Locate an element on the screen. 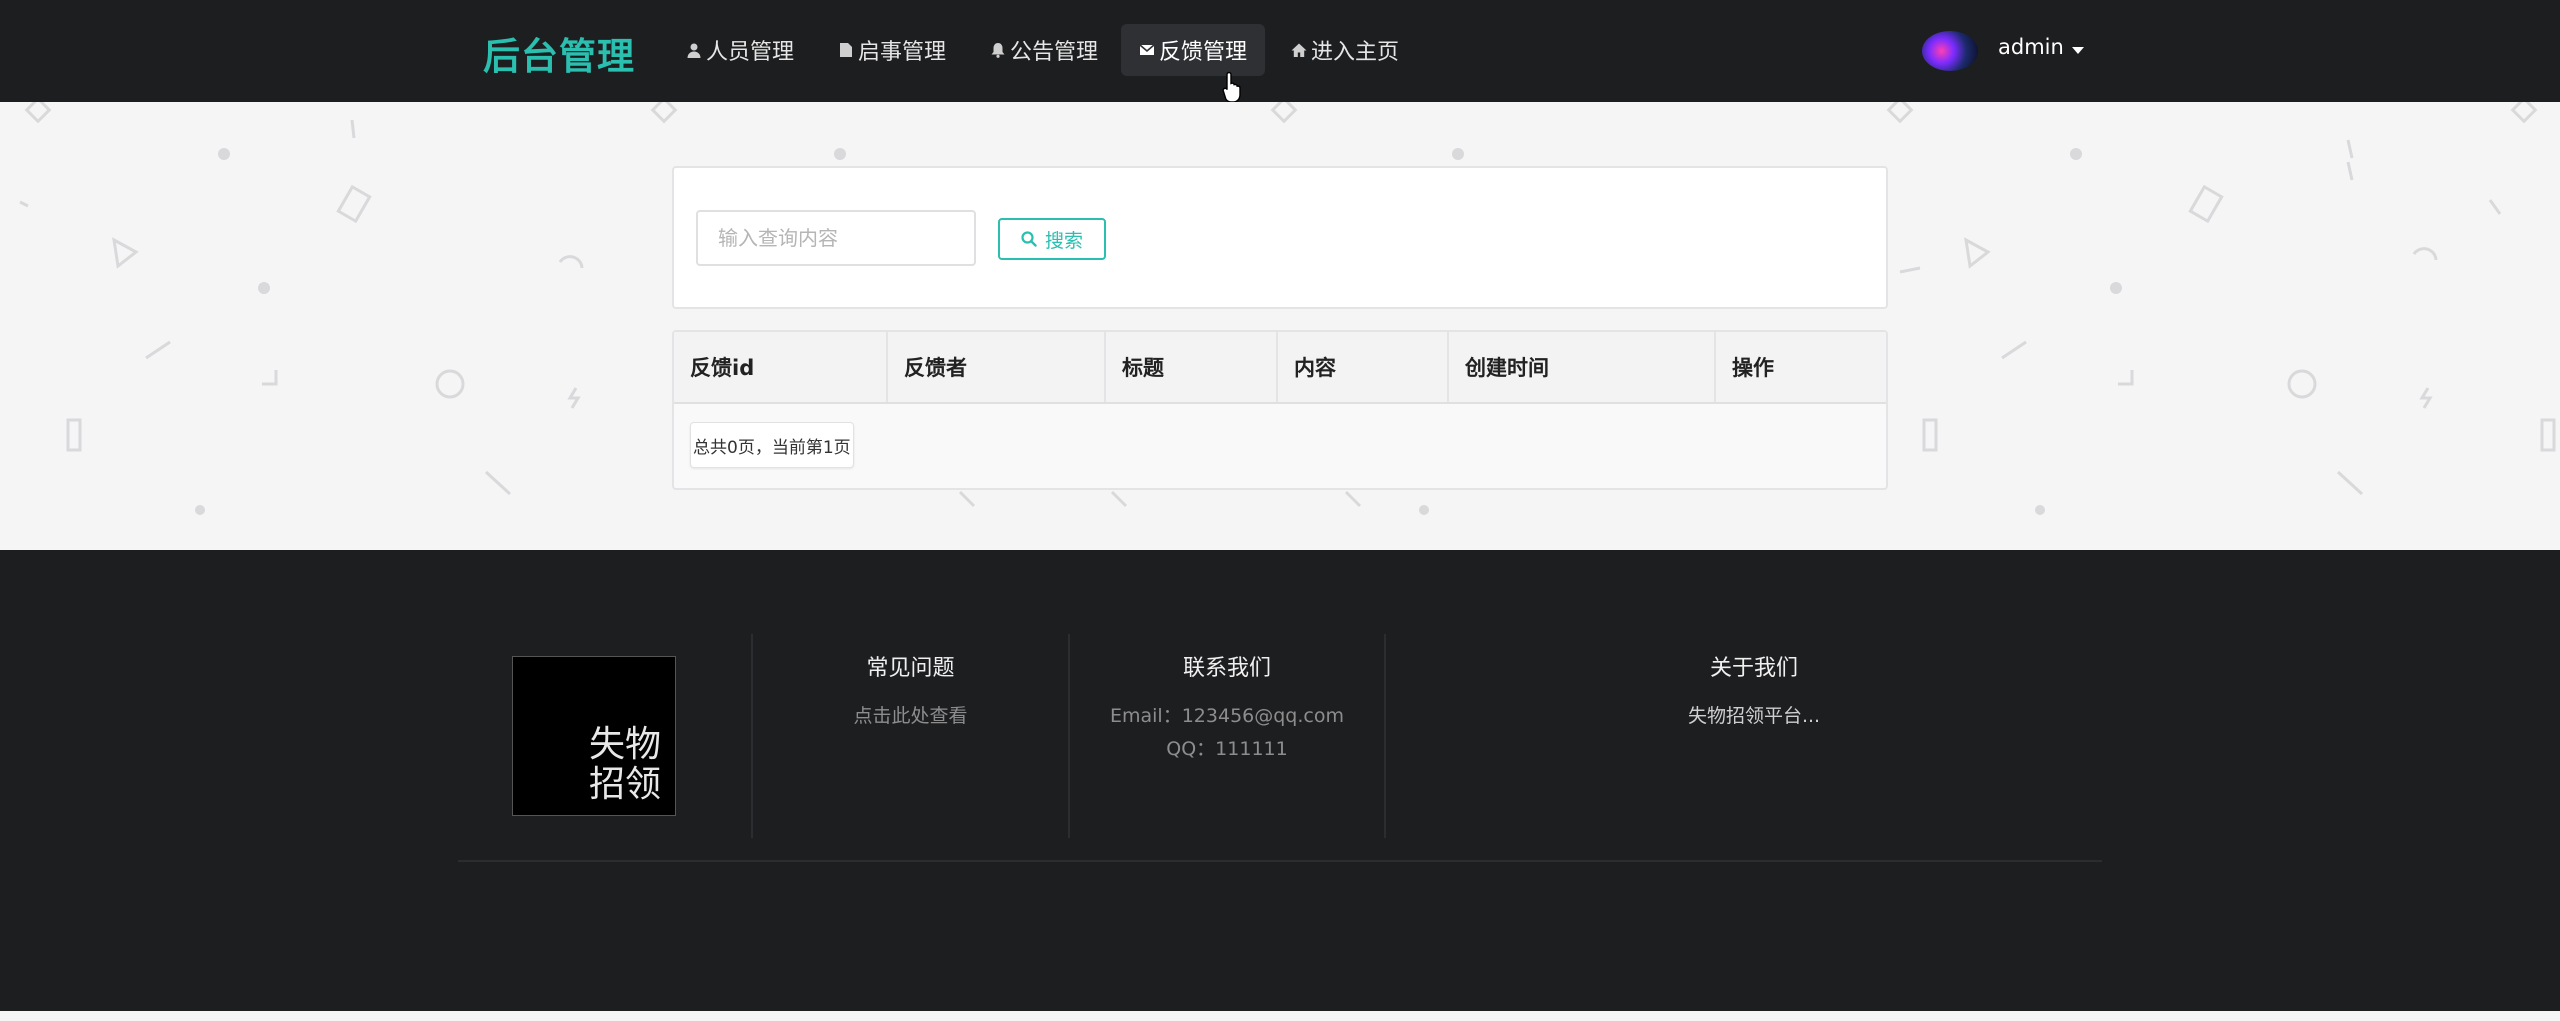 Image resolution: width=2560 pixels, height=1021 pixels. envelope-icon is located at coordinates (1147, 49).